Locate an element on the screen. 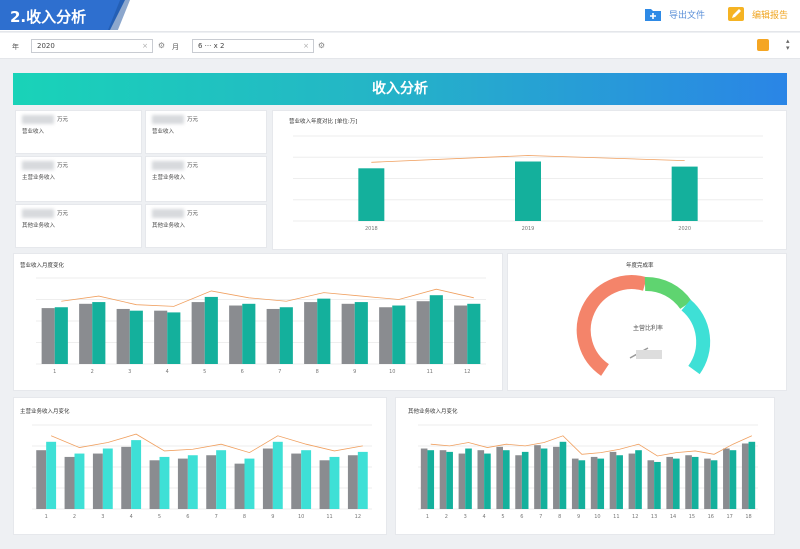 This screenshot has height=549, width=800. x-tick-label: 12 is located at coordinates (358, 517).